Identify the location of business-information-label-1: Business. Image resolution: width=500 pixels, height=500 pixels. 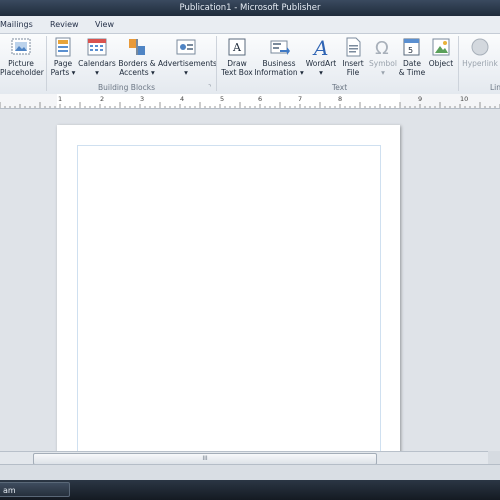
(279, 63).